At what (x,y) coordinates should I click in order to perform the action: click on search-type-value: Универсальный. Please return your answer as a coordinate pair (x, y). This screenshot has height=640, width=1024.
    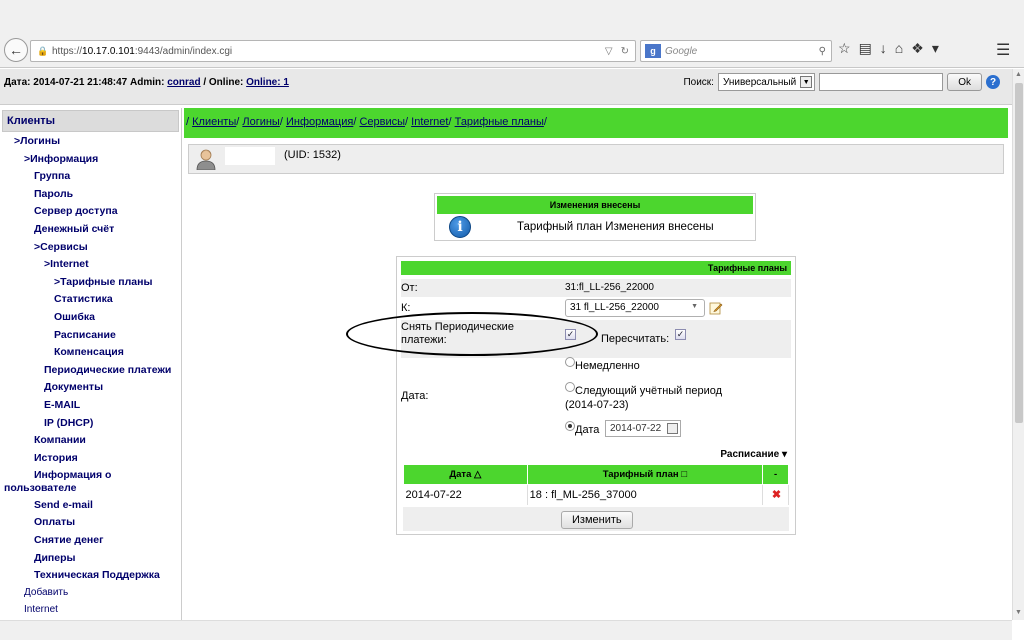
    Looking at the image, I should click on (759, 82).